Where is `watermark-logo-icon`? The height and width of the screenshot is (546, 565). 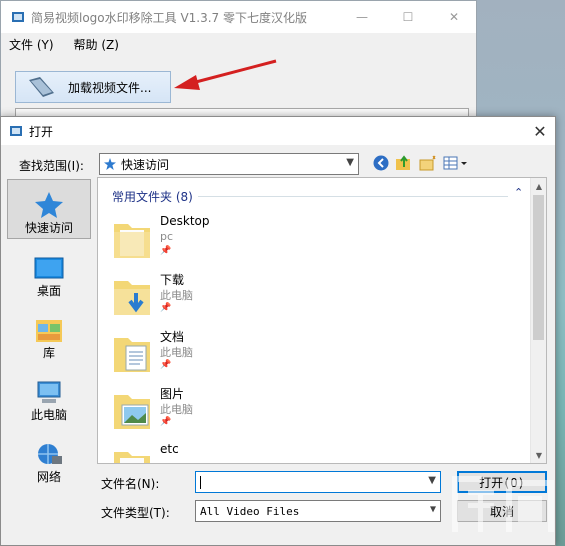 watermark-logo-icon is located at coordinates (503, 504).